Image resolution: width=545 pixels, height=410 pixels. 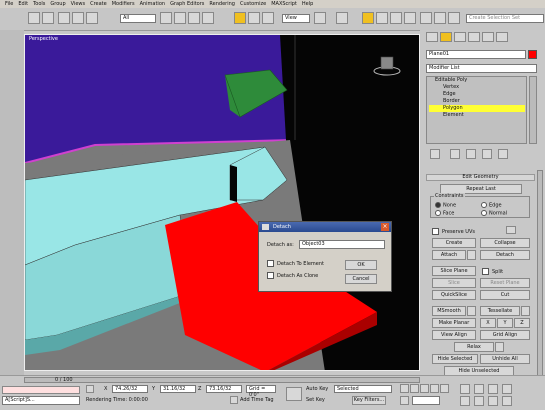 What do you see at coordinates (460, 37) in the screenshot?
I see `hierarchy-tab-icon` at bounding box center [460, 37].